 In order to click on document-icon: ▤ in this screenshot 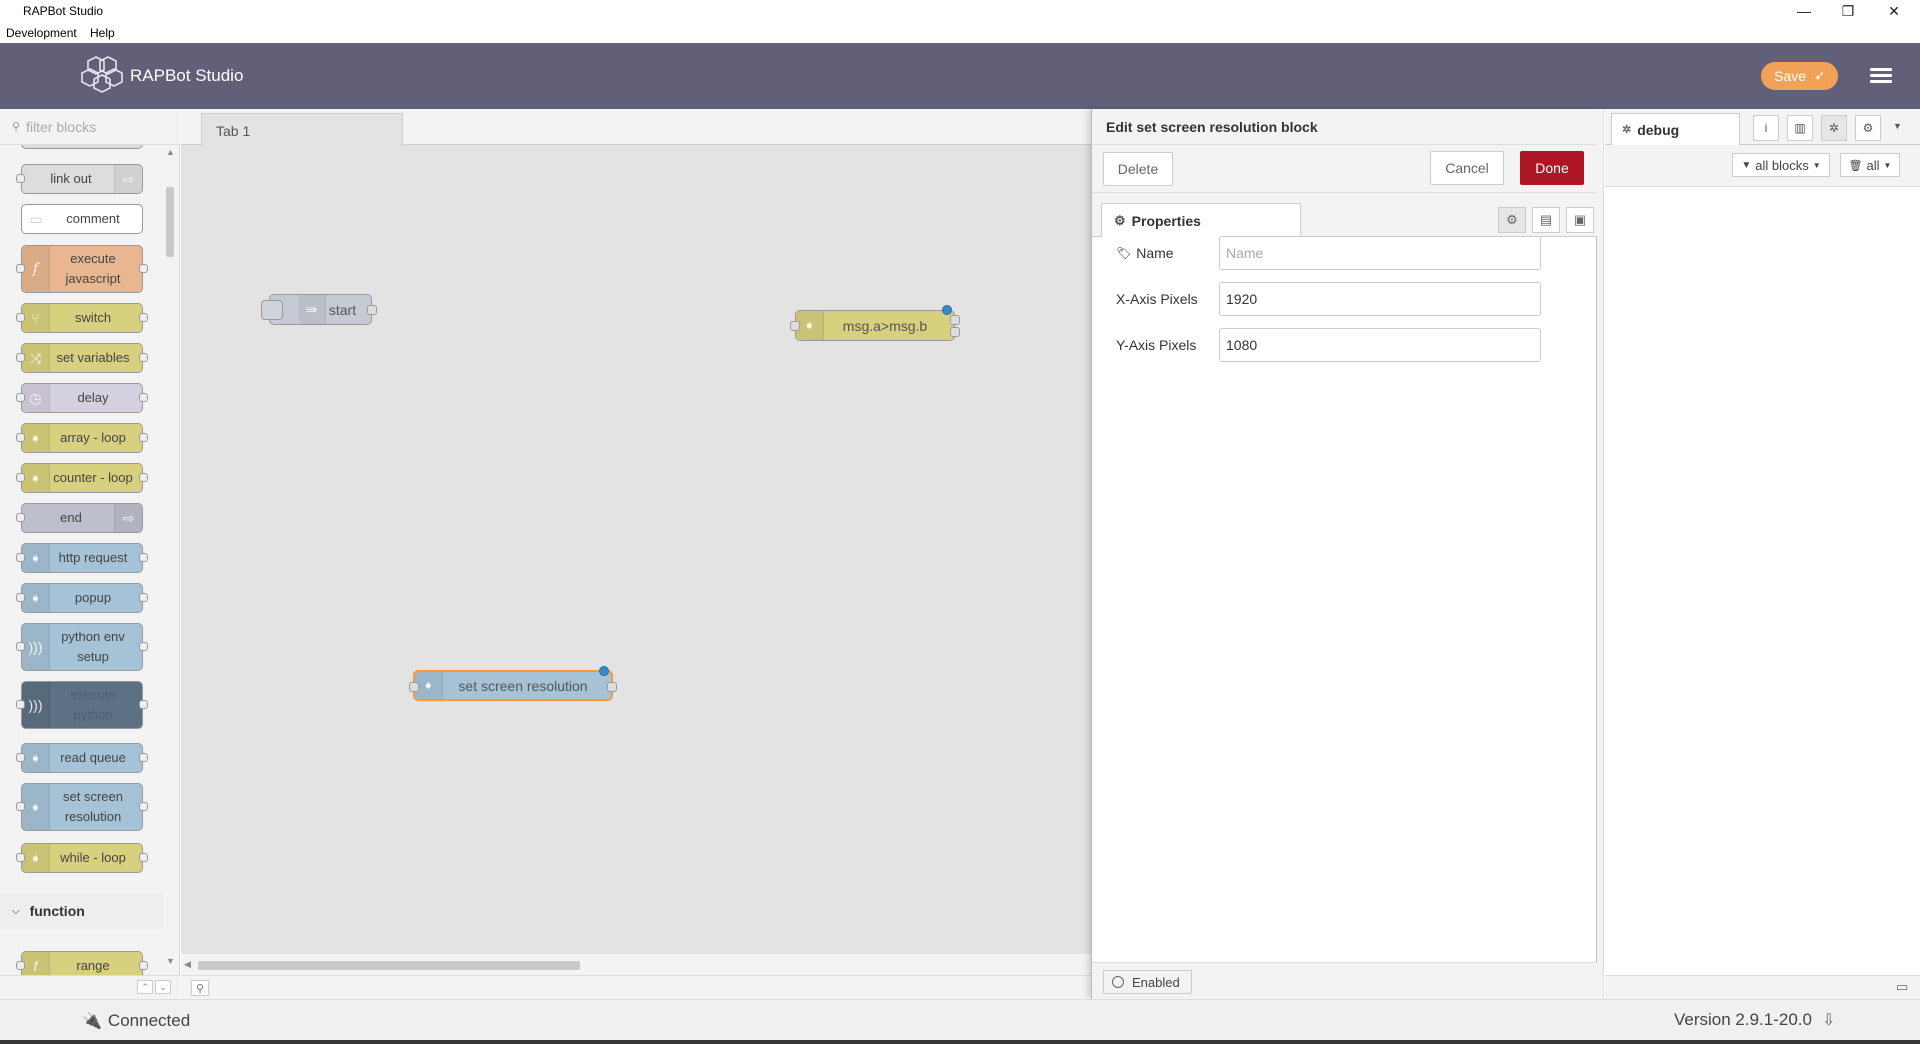, I will do `click(1546, 220)`.